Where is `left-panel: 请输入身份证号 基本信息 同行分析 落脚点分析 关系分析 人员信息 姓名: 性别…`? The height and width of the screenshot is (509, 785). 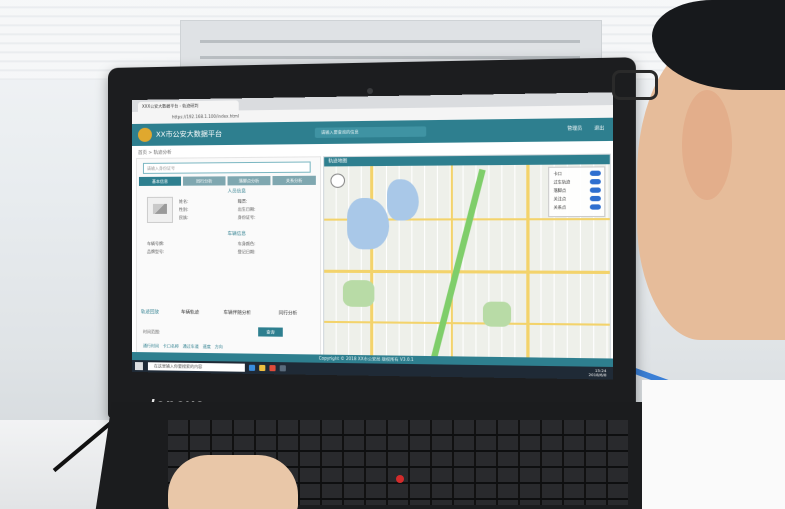
left-panel: 请输入身份证号 基本信息 同行分析 落脚点分析 关系分析 人员信息 姓名: 性别… is located at coordinates (228, 264).